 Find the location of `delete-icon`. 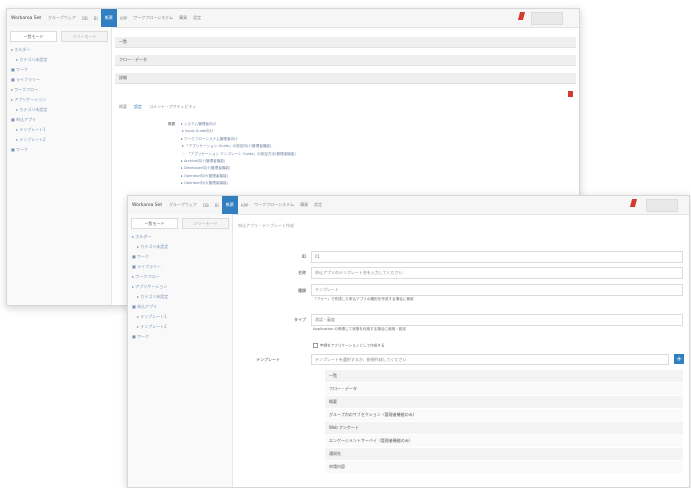

delete-icon is located at coordinates (570, 94).